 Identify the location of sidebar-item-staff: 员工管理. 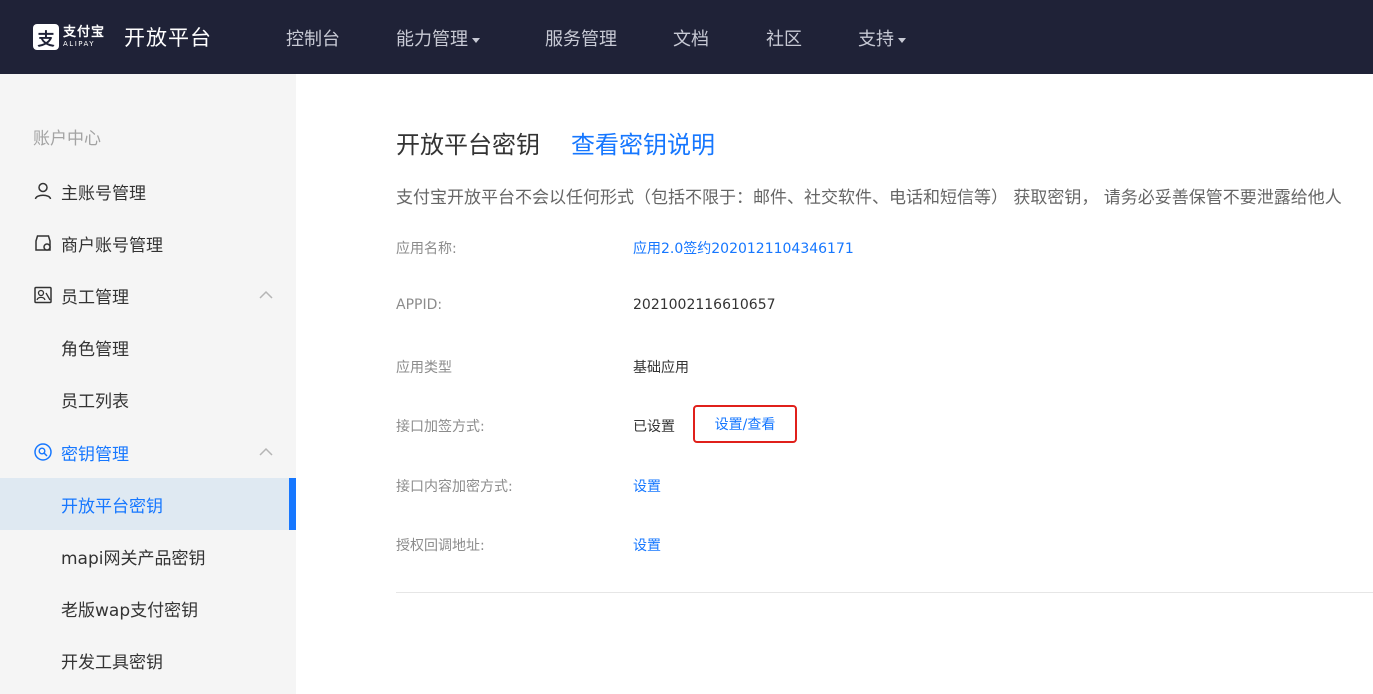
(148, 295).